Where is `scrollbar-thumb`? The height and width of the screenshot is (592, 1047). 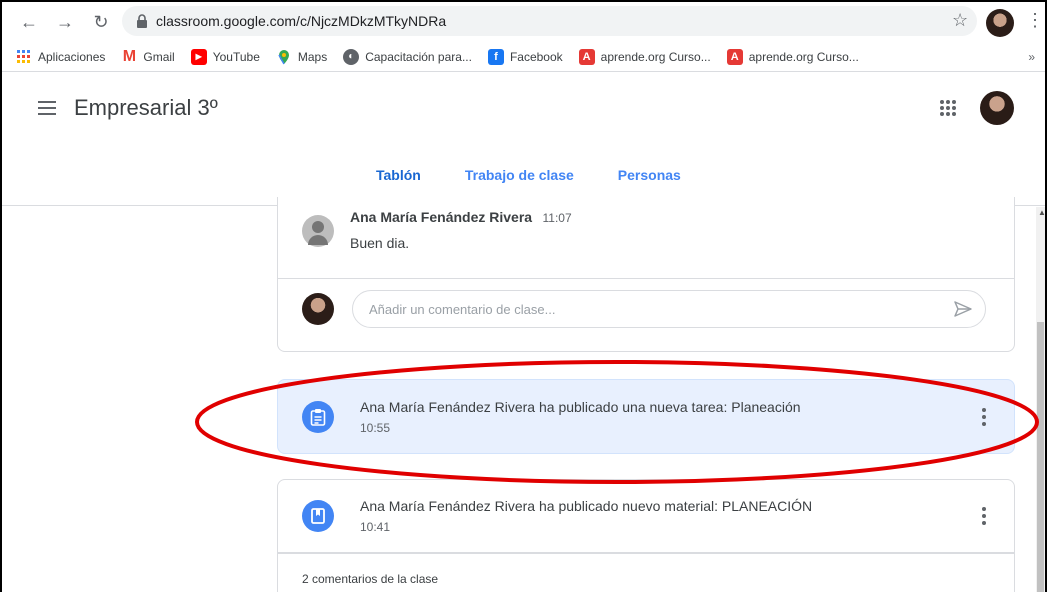
scrollbar-thumb is located at coordinates (1040, 457).